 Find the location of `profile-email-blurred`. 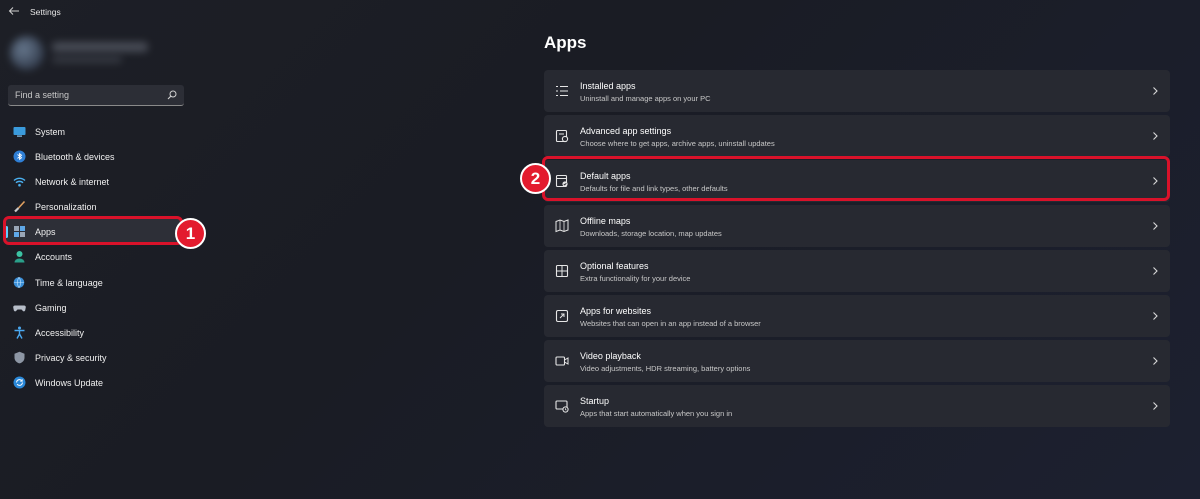

profile-email-blurred is located at coordinates (87, 59).